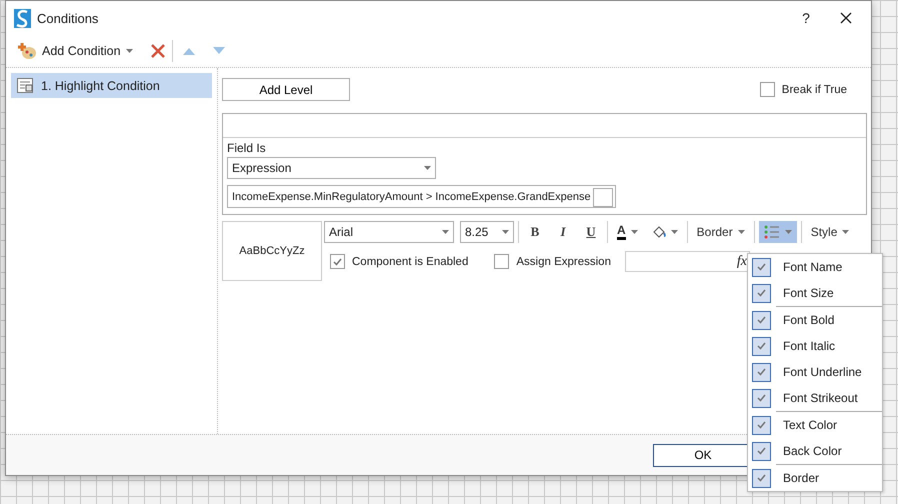  What do you see at coordinates (389, 232) in the screenshot?
I see `font-select: Arial` at bounding box center [389, 232].